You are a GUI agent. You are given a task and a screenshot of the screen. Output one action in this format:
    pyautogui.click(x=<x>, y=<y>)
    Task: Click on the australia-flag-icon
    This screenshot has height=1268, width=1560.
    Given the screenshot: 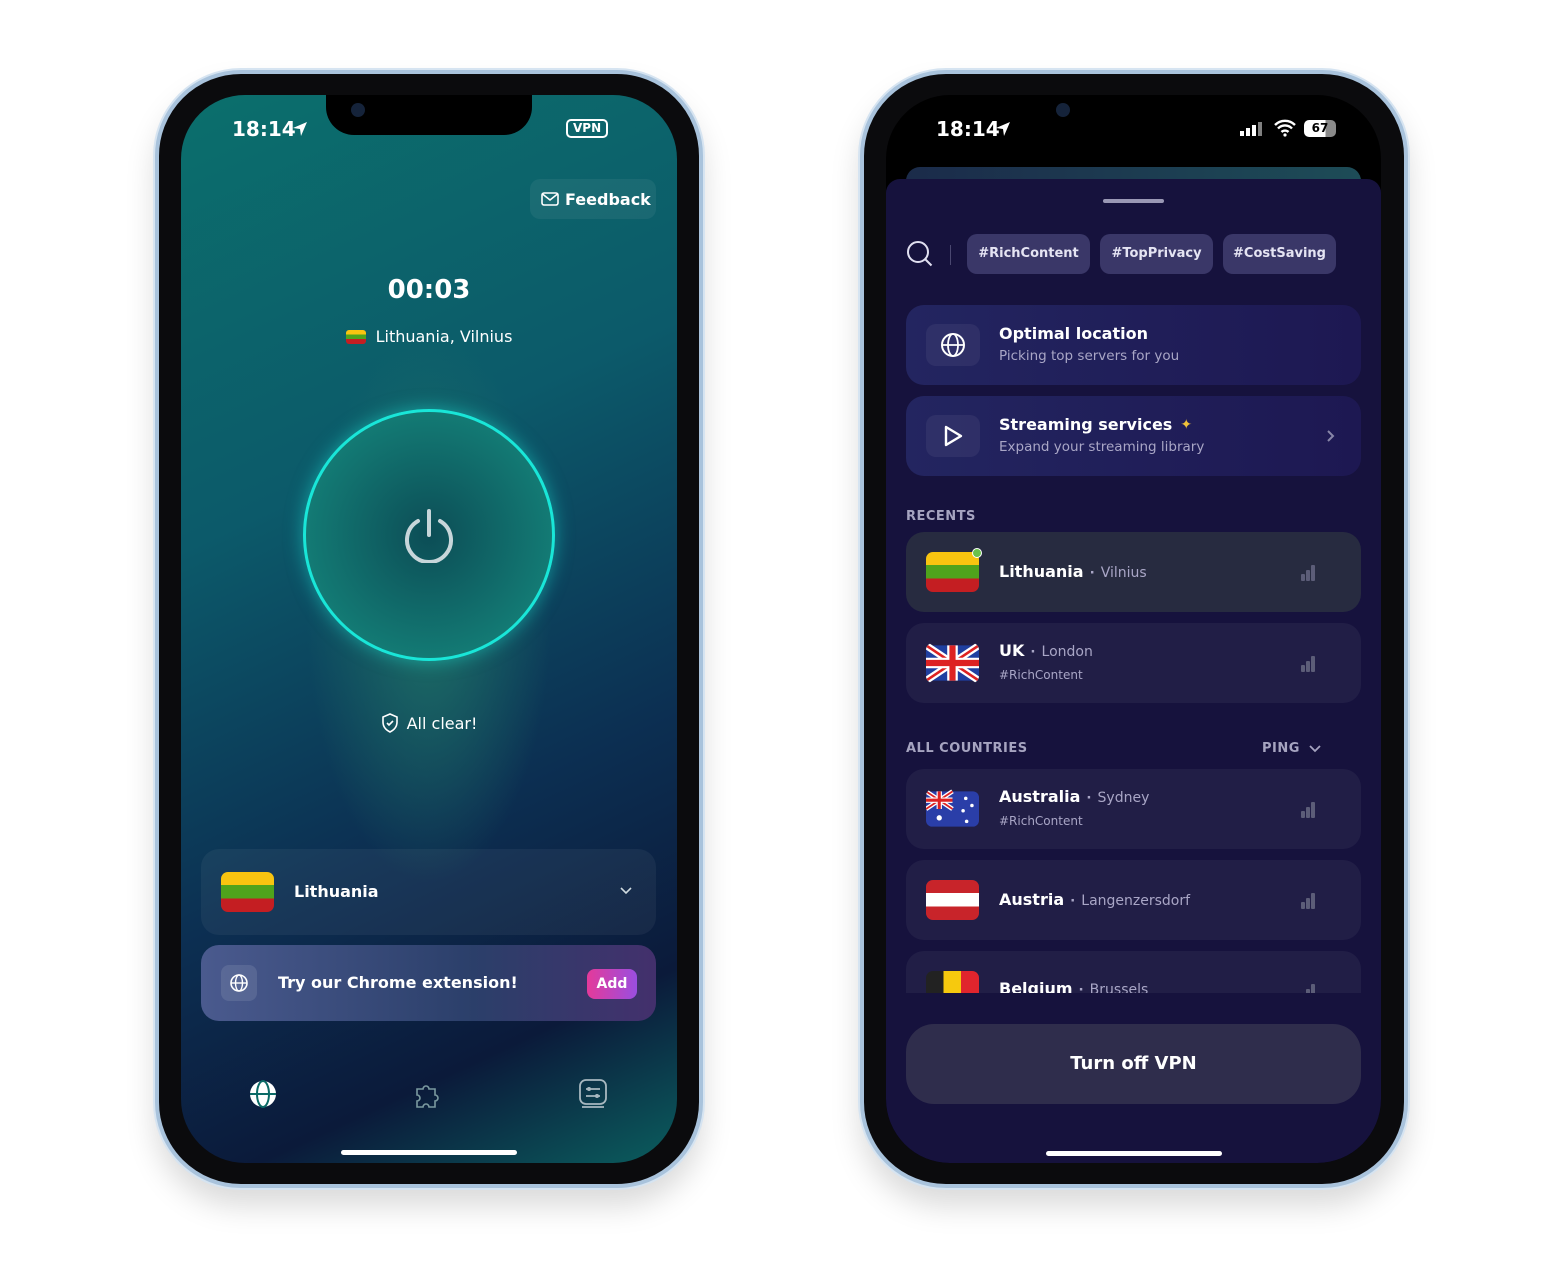 What is the action you would take?
    pyautogui.click(x=952, y=808)
    